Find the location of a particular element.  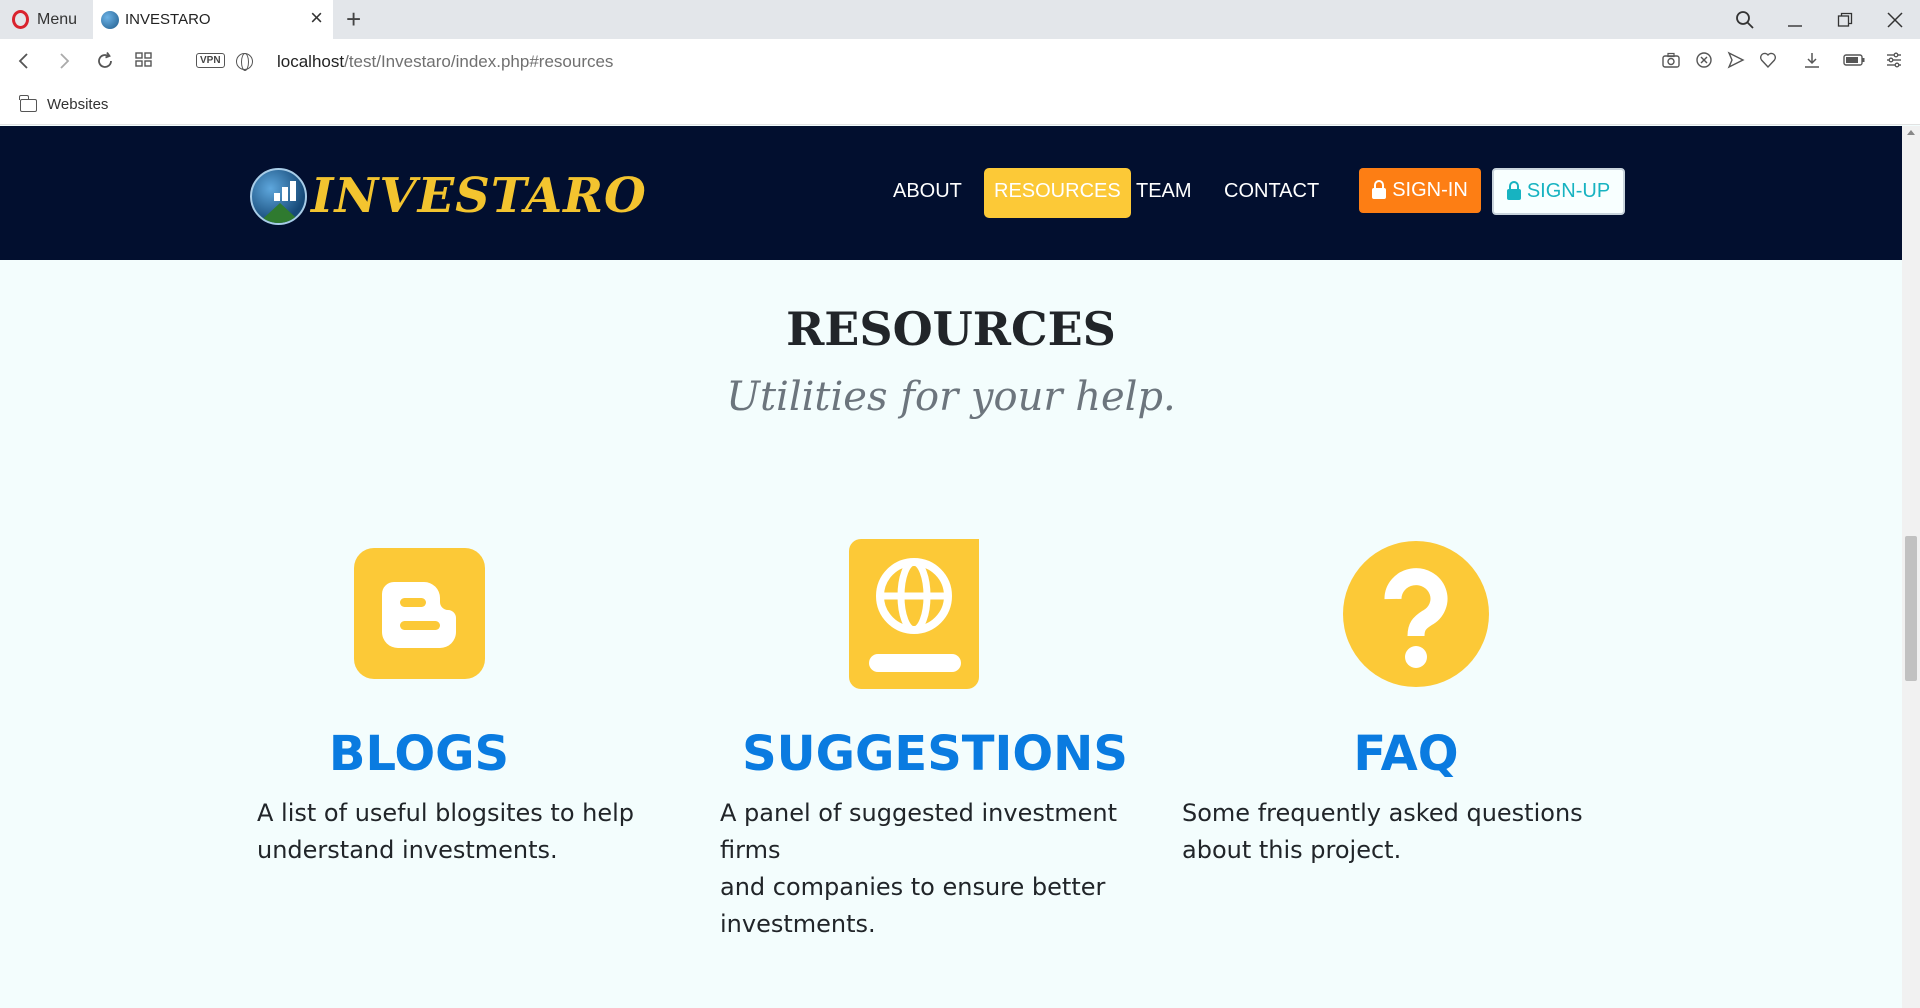

site-logo: INVESTARO is located at coordinates (448, 196).